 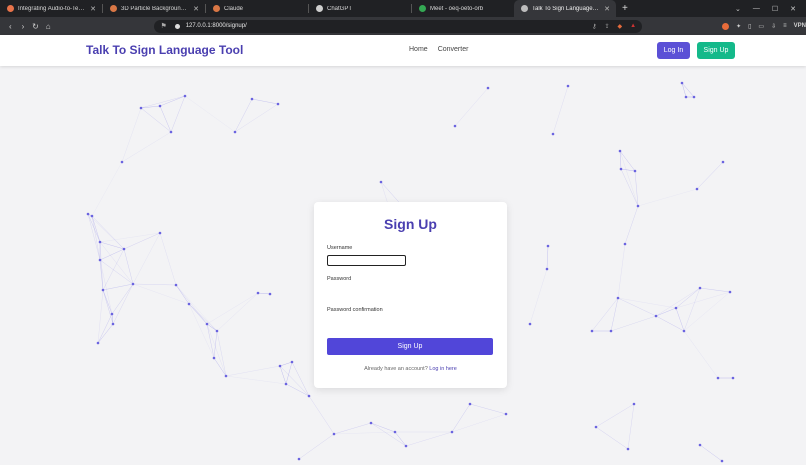 What do you see at coordinates (594, 26) in the screenshot?
I see `key-icon: ⚷` at bounding box center [594, 26].